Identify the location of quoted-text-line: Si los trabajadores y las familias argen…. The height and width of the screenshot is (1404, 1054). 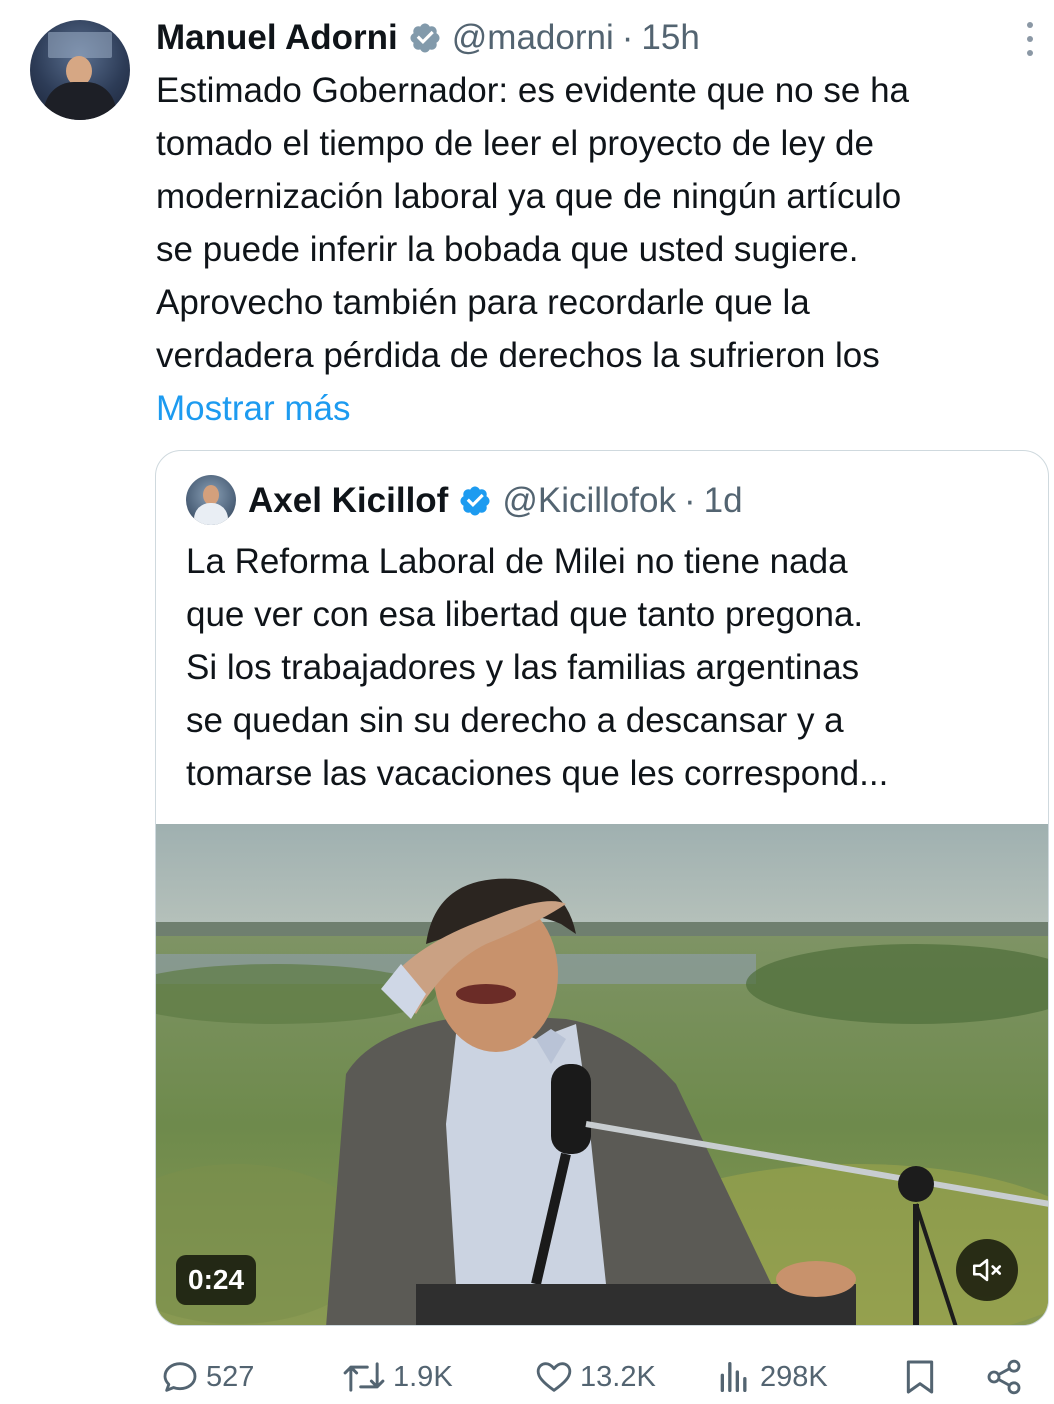
(523, 667).